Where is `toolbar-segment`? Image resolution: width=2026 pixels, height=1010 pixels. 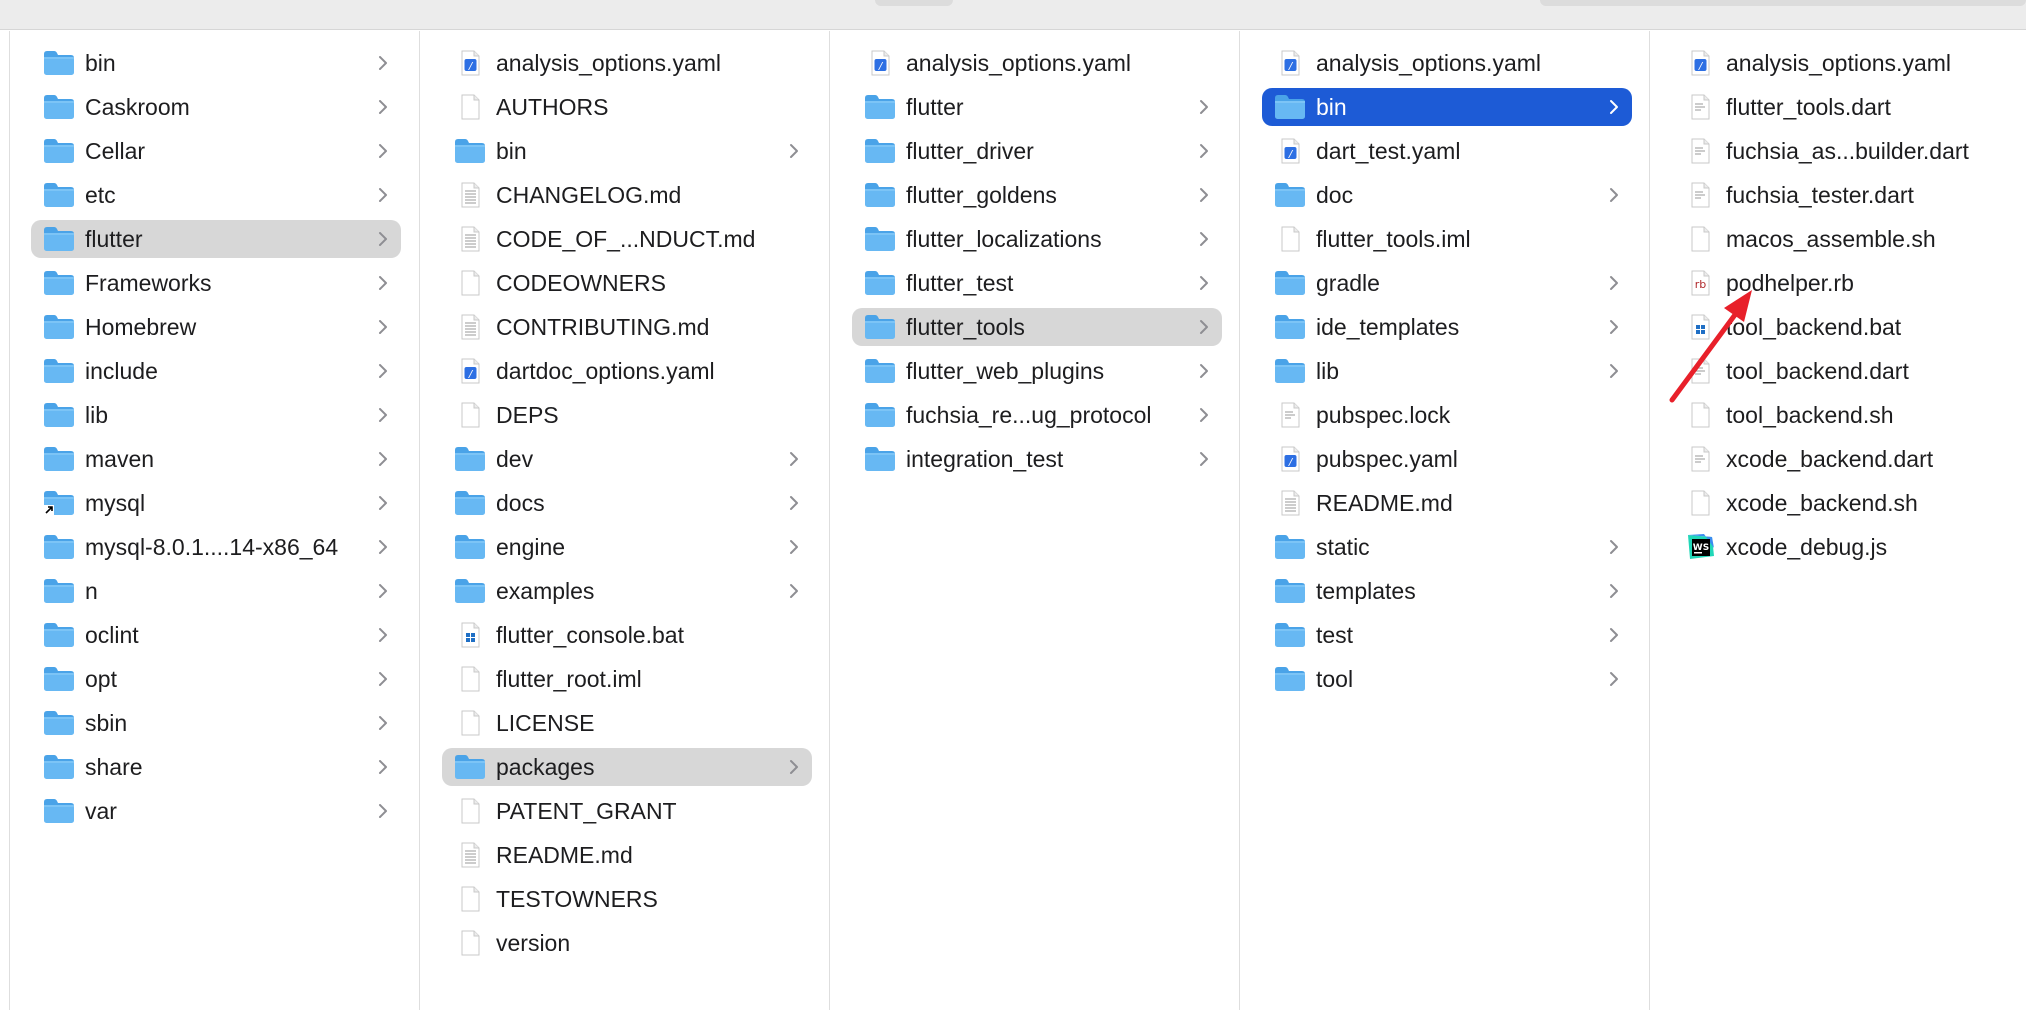
toolbar-segment is located at coordinates (914, 3).